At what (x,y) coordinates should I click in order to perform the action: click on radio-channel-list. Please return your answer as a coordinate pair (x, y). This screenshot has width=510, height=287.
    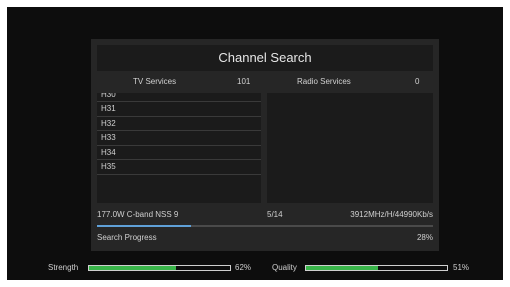
    Looking at the image, I should click on (350, 148).